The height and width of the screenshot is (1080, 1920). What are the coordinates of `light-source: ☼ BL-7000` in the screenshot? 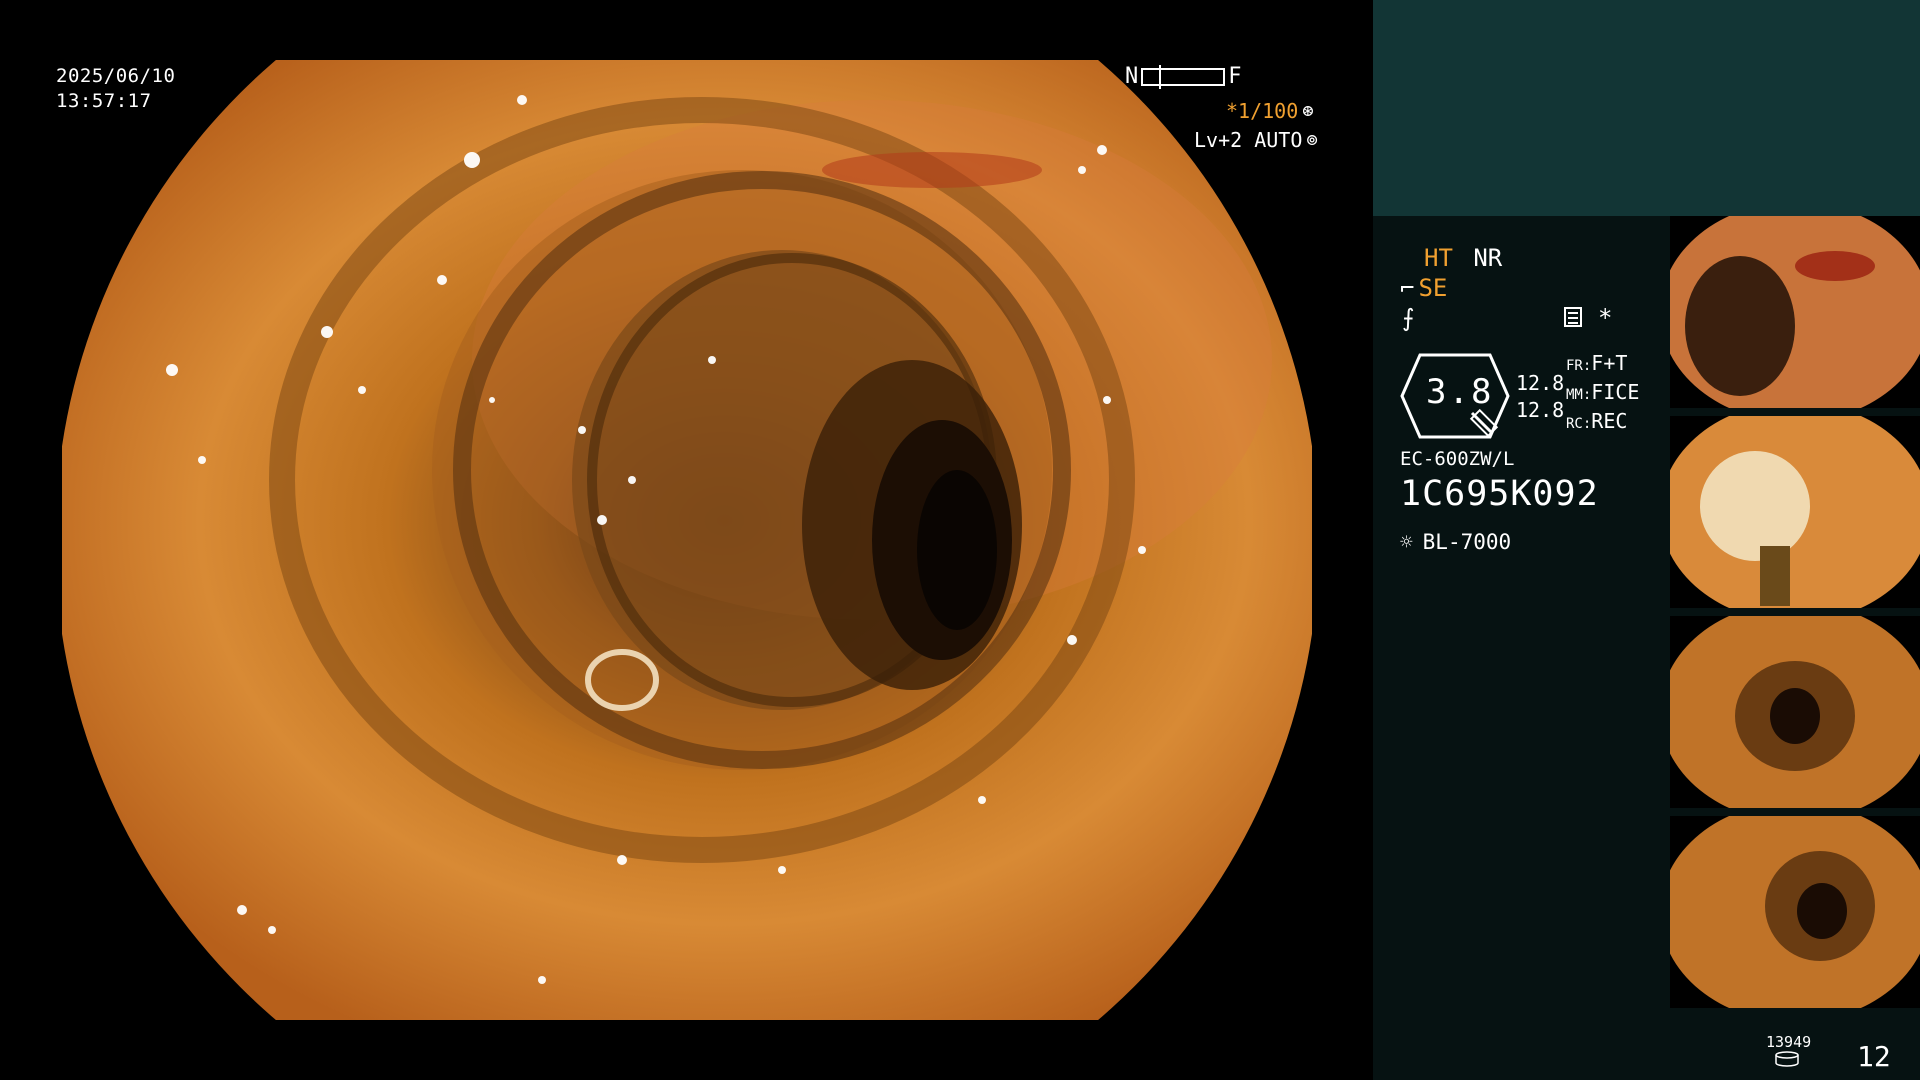 It's located at (1455, 542).